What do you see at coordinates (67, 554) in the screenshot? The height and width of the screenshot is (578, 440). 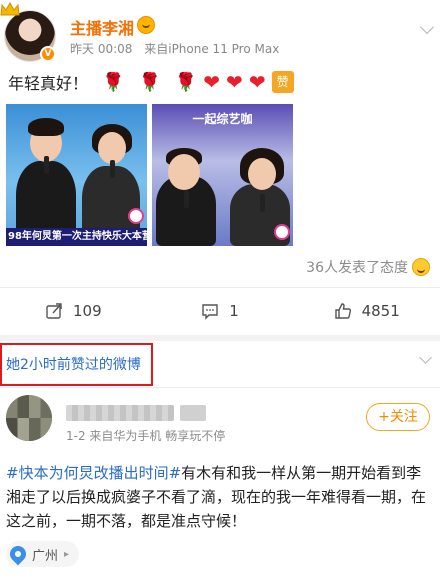 I see `chevron-right-icon: ▸` at bounding box center [67, 554].